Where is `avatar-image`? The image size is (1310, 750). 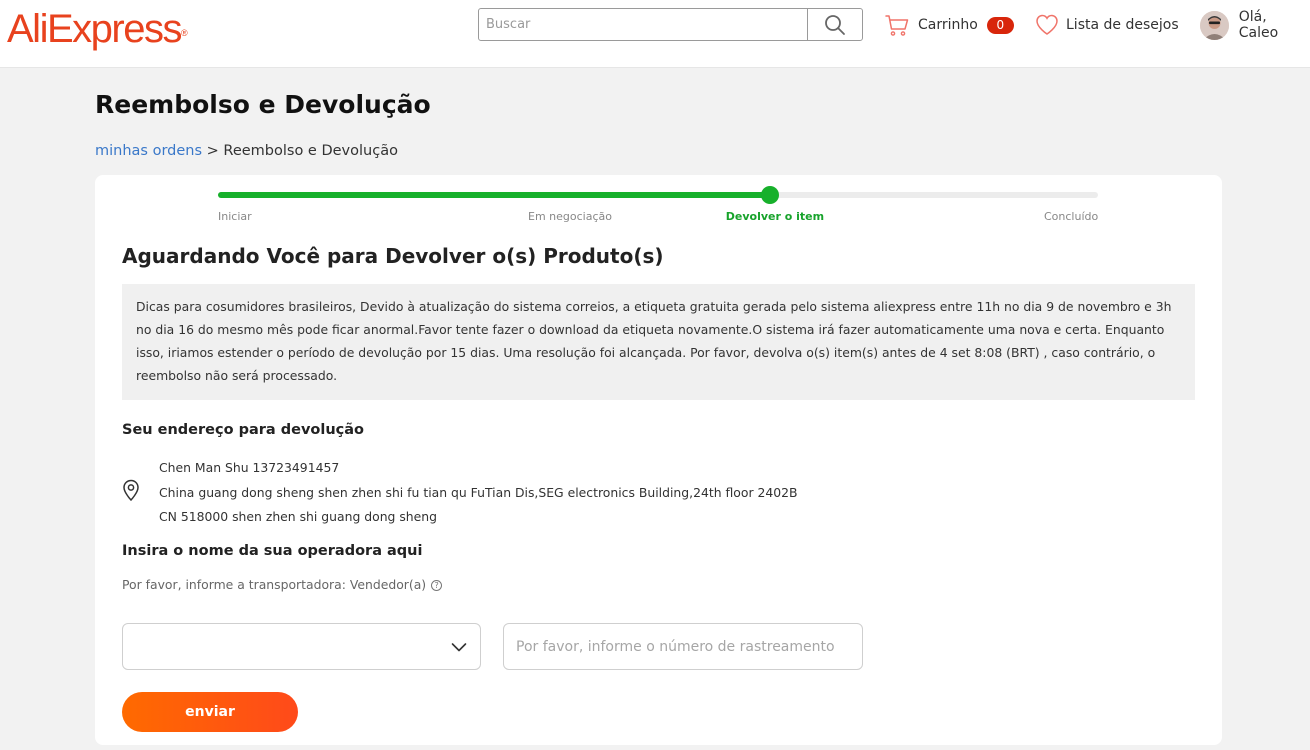 avatar-image is located at coordinates (1214, 25).